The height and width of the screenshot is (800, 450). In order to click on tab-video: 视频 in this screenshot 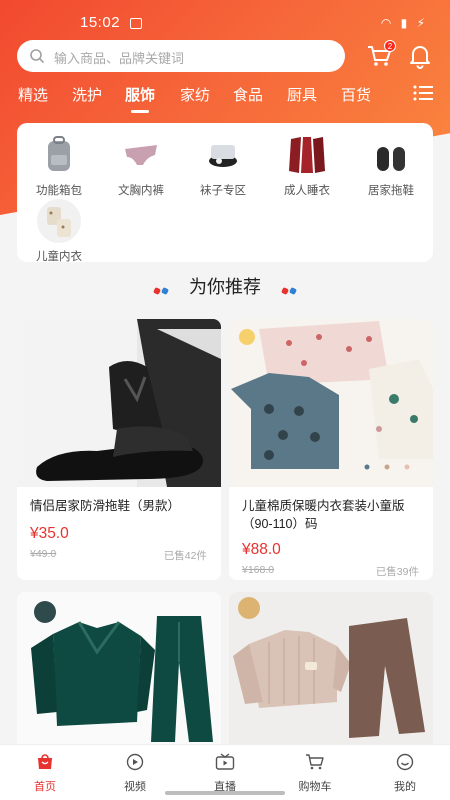, I will do `click(135, 773)`.